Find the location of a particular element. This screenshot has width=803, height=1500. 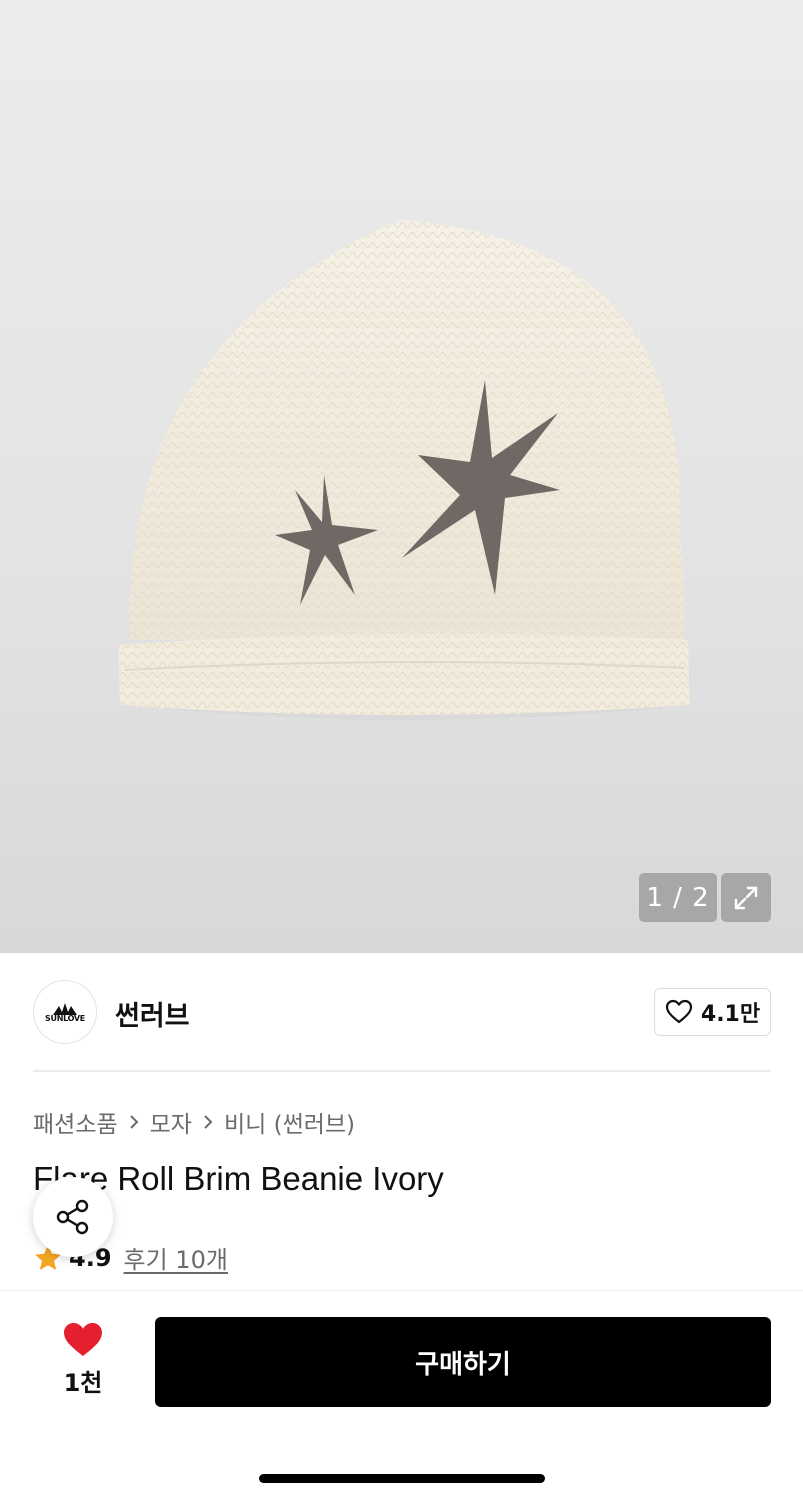

share-button is located at coordinates (73, 1217).